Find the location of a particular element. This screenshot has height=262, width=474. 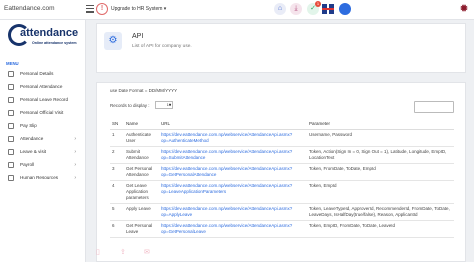

sidebar-item-personal-details: Personal Details is located at coordinates (44, 74).